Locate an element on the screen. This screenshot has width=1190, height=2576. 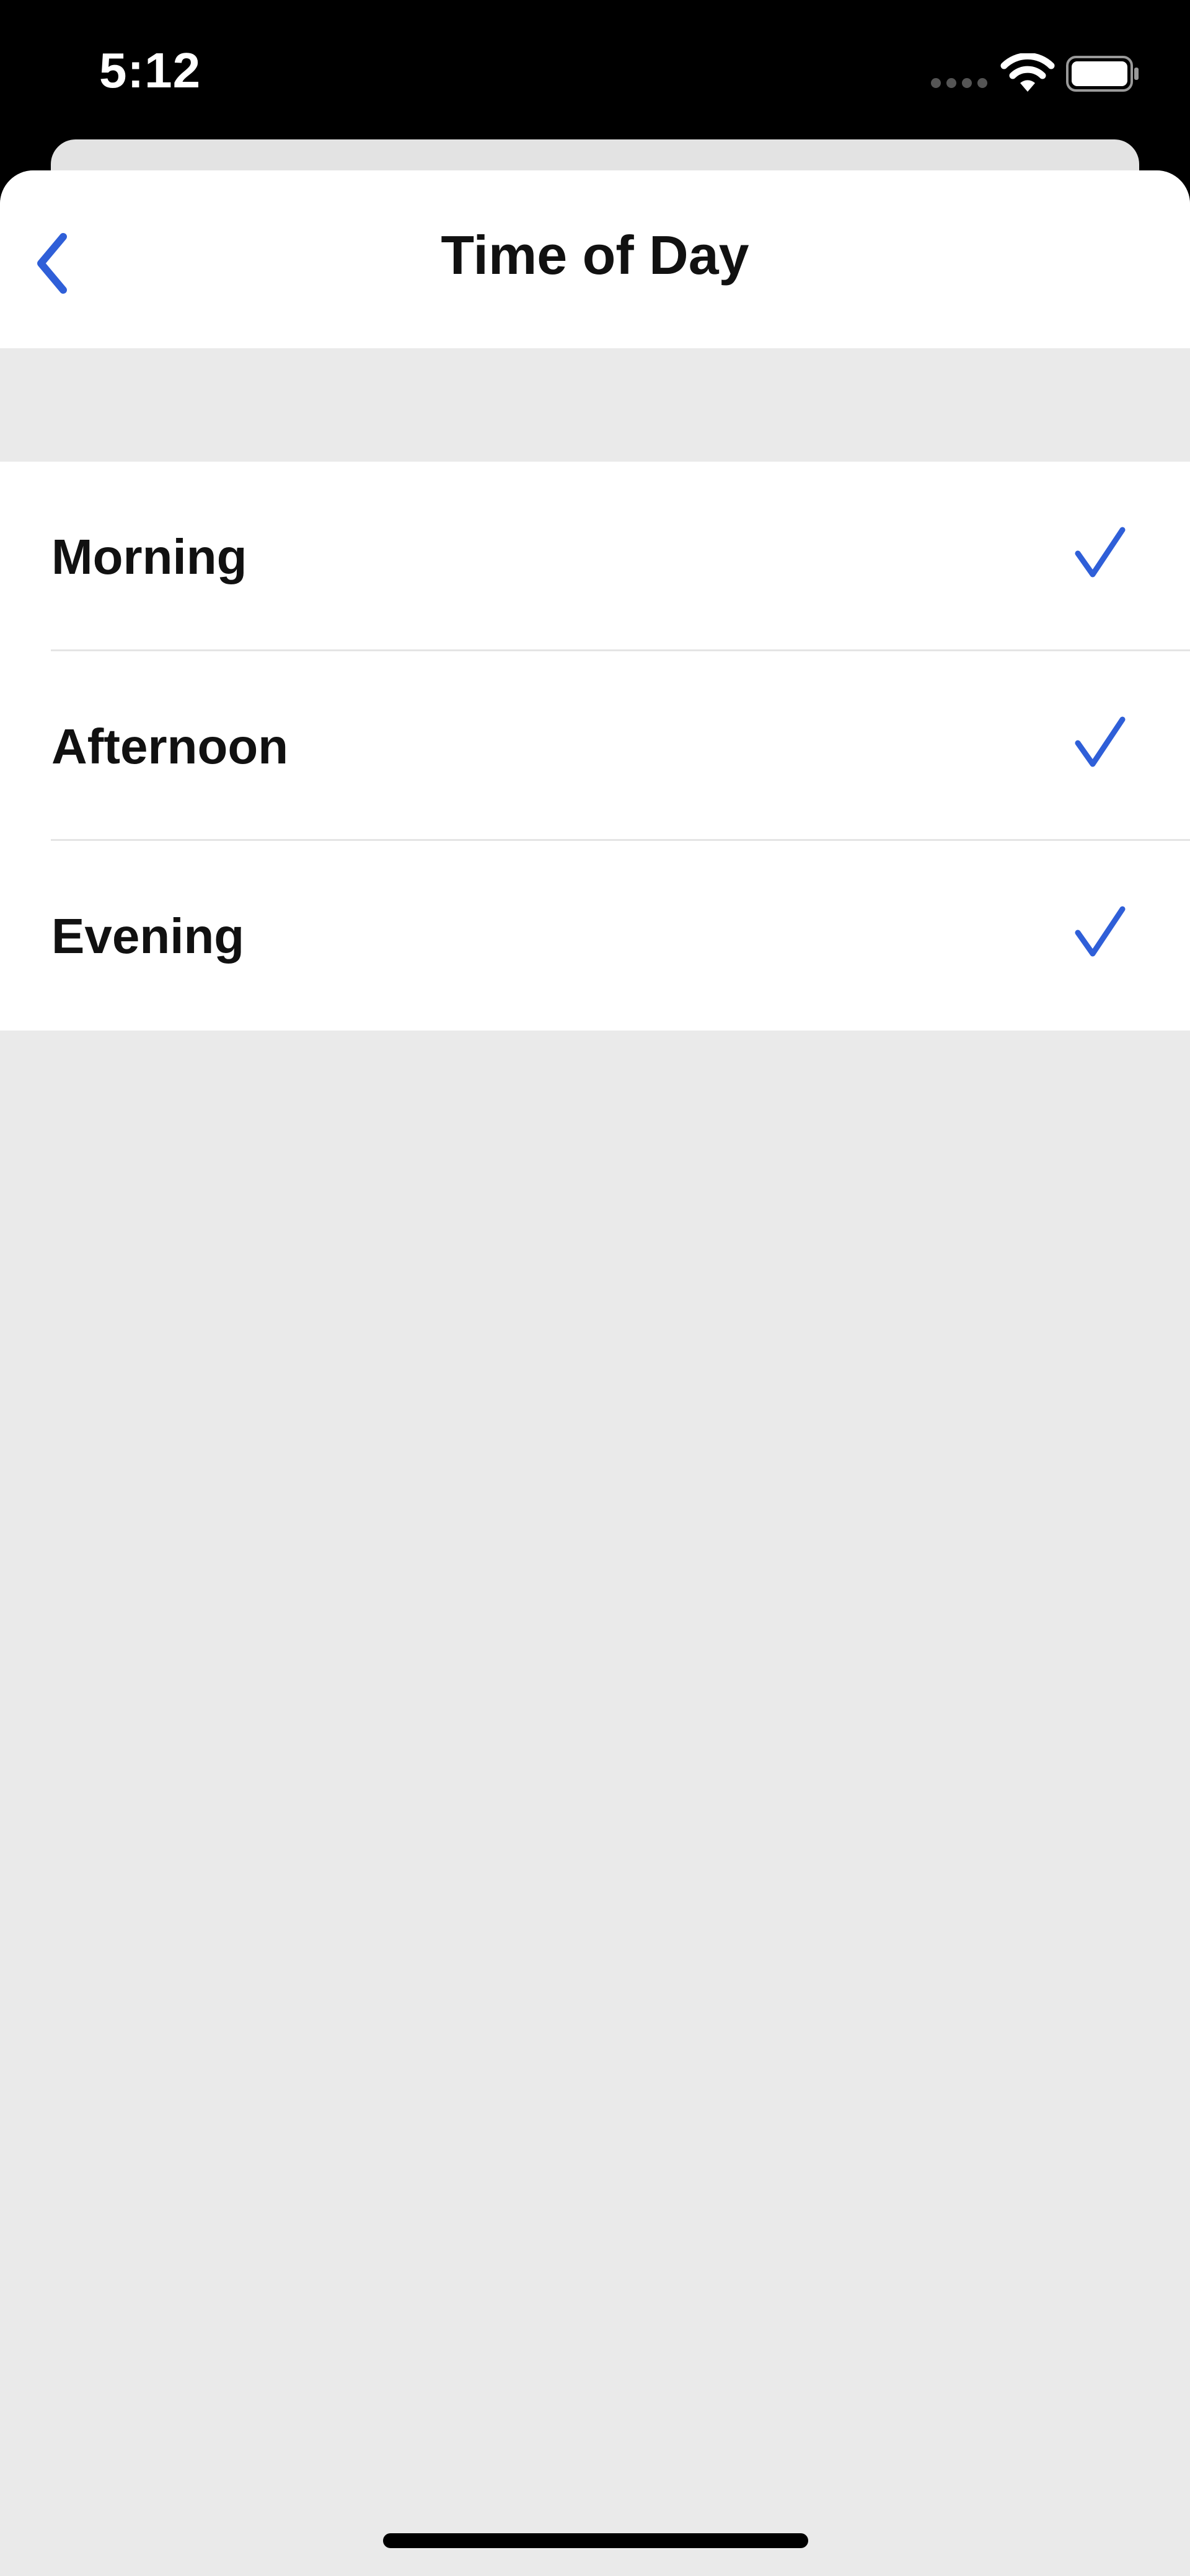
option-afternoon: Afternoon is located at coordinates (595, 746).